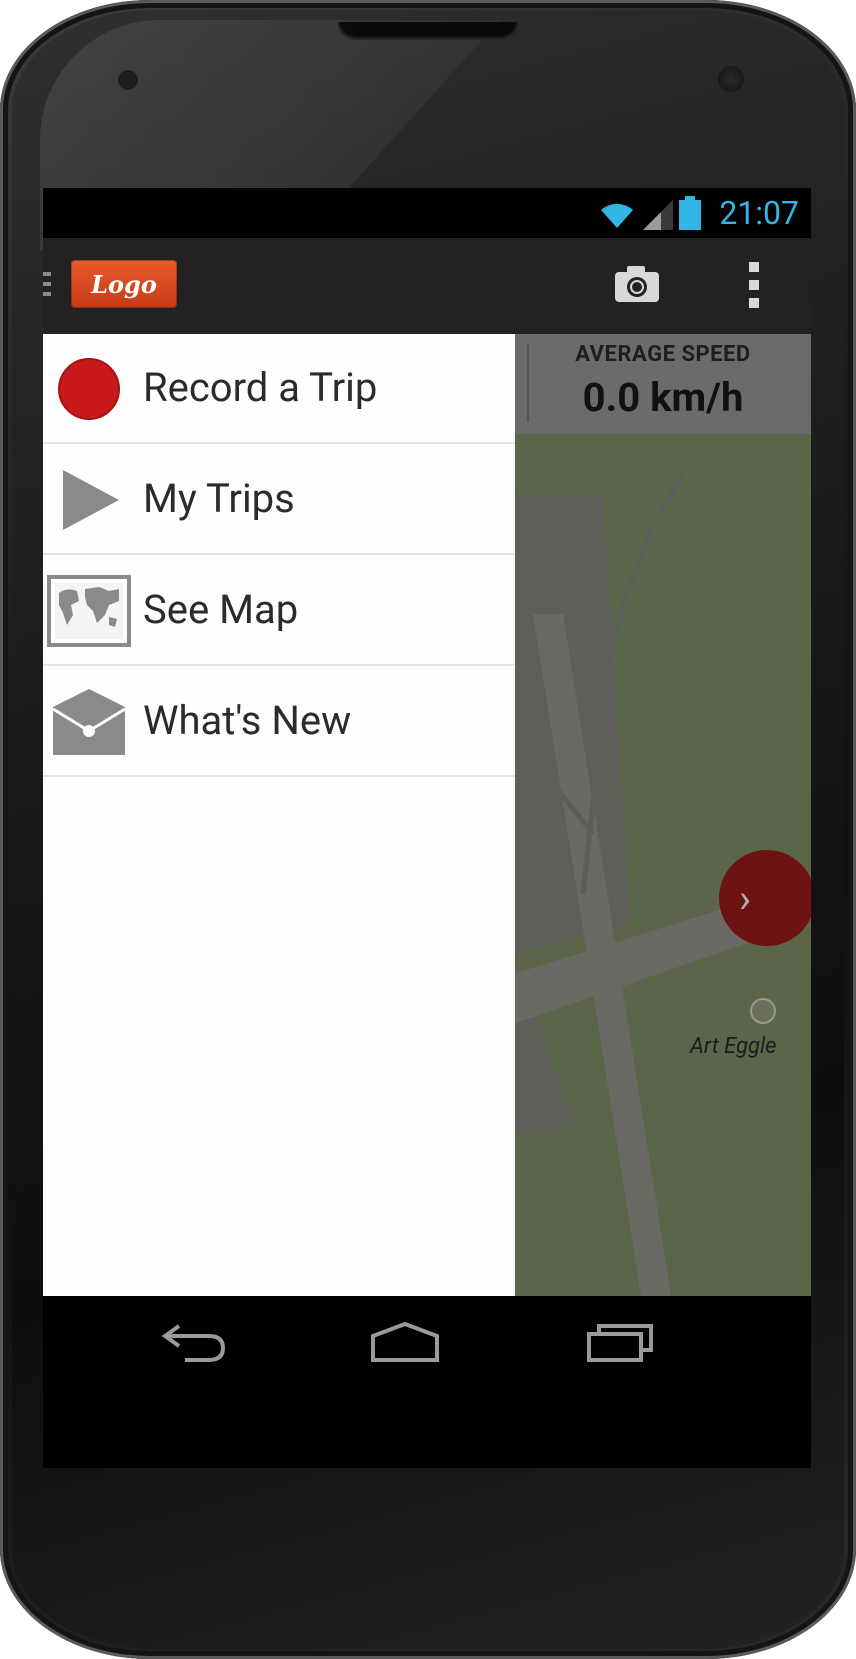 The image size is (856, 1659). What do you see at coordinates (194, 1342) in the screenshot?
I see `back-icon` at bounding box center [194, 1342].